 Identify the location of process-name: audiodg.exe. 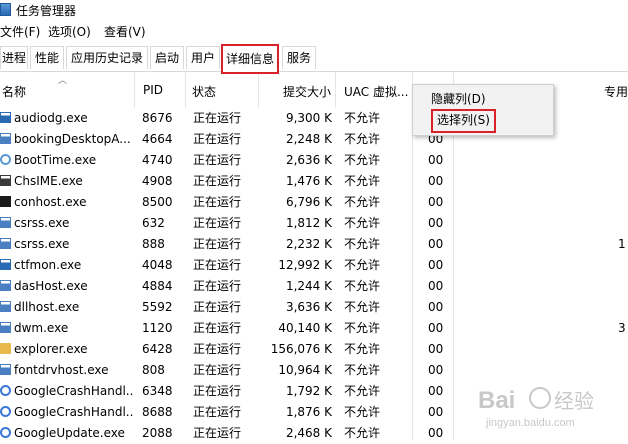
(51, 118).